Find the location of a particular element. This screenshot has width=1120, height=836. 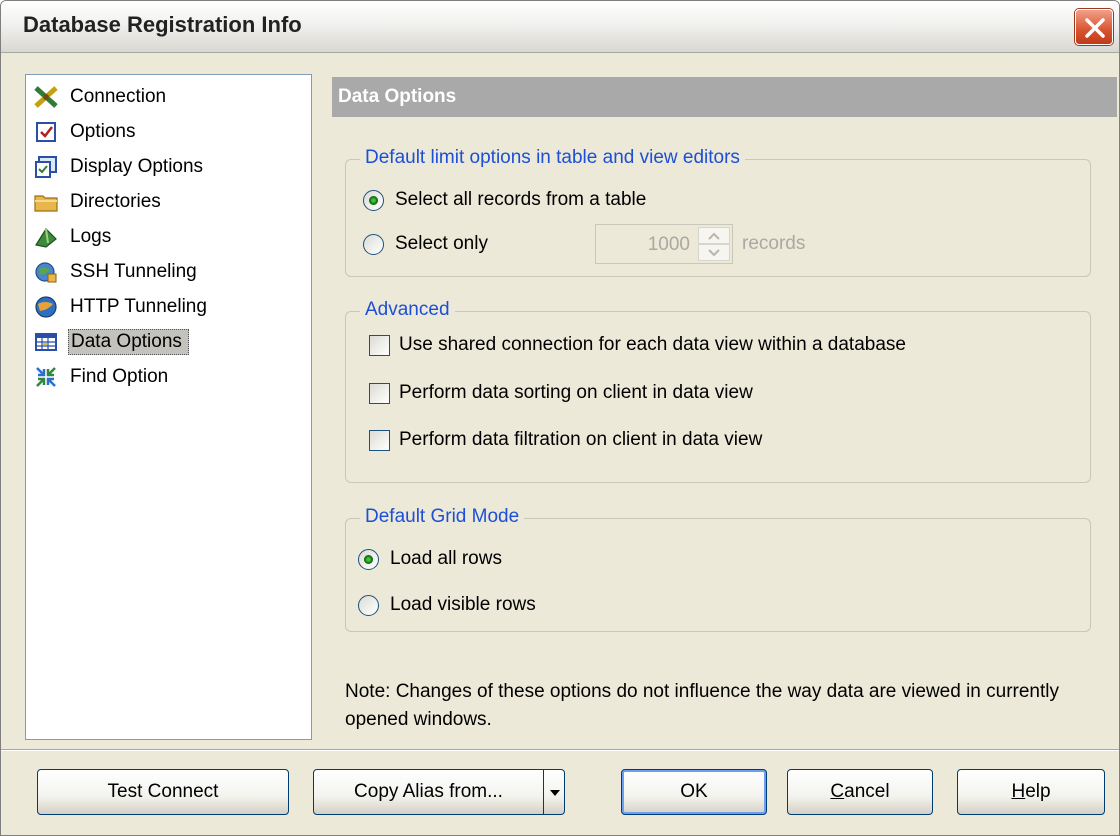

records-unit-label: records is located at coordinates (774, 243).